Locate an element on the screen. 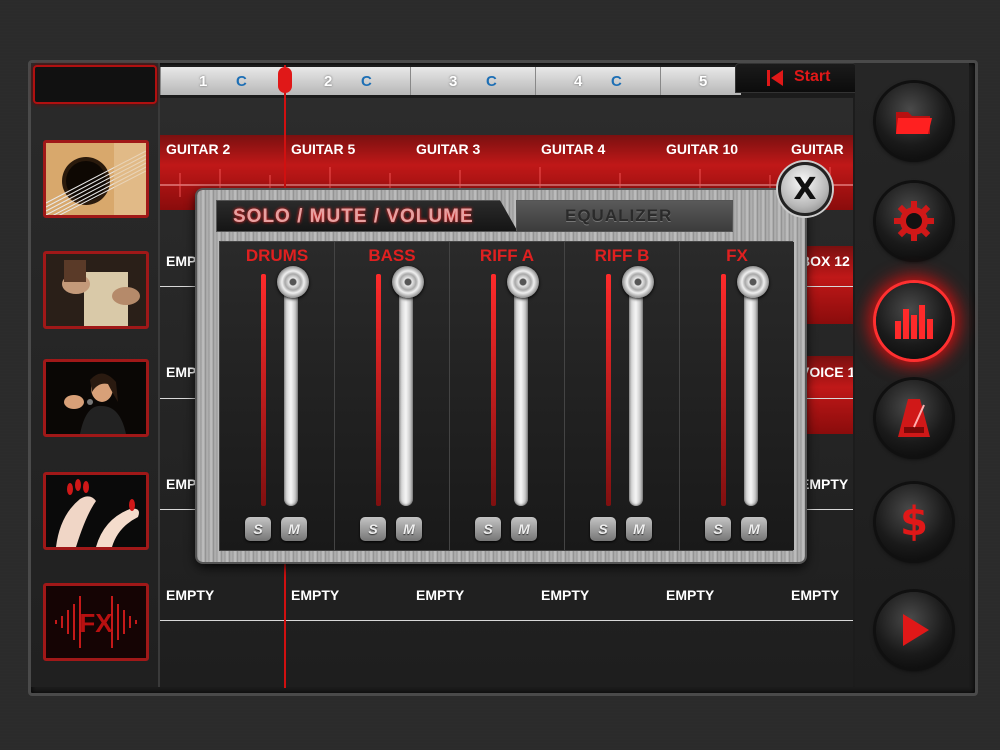 Image resolution: width=1000 pixels, height=750 pixels. bars-chart-icon is located at coordinates (914, 322).